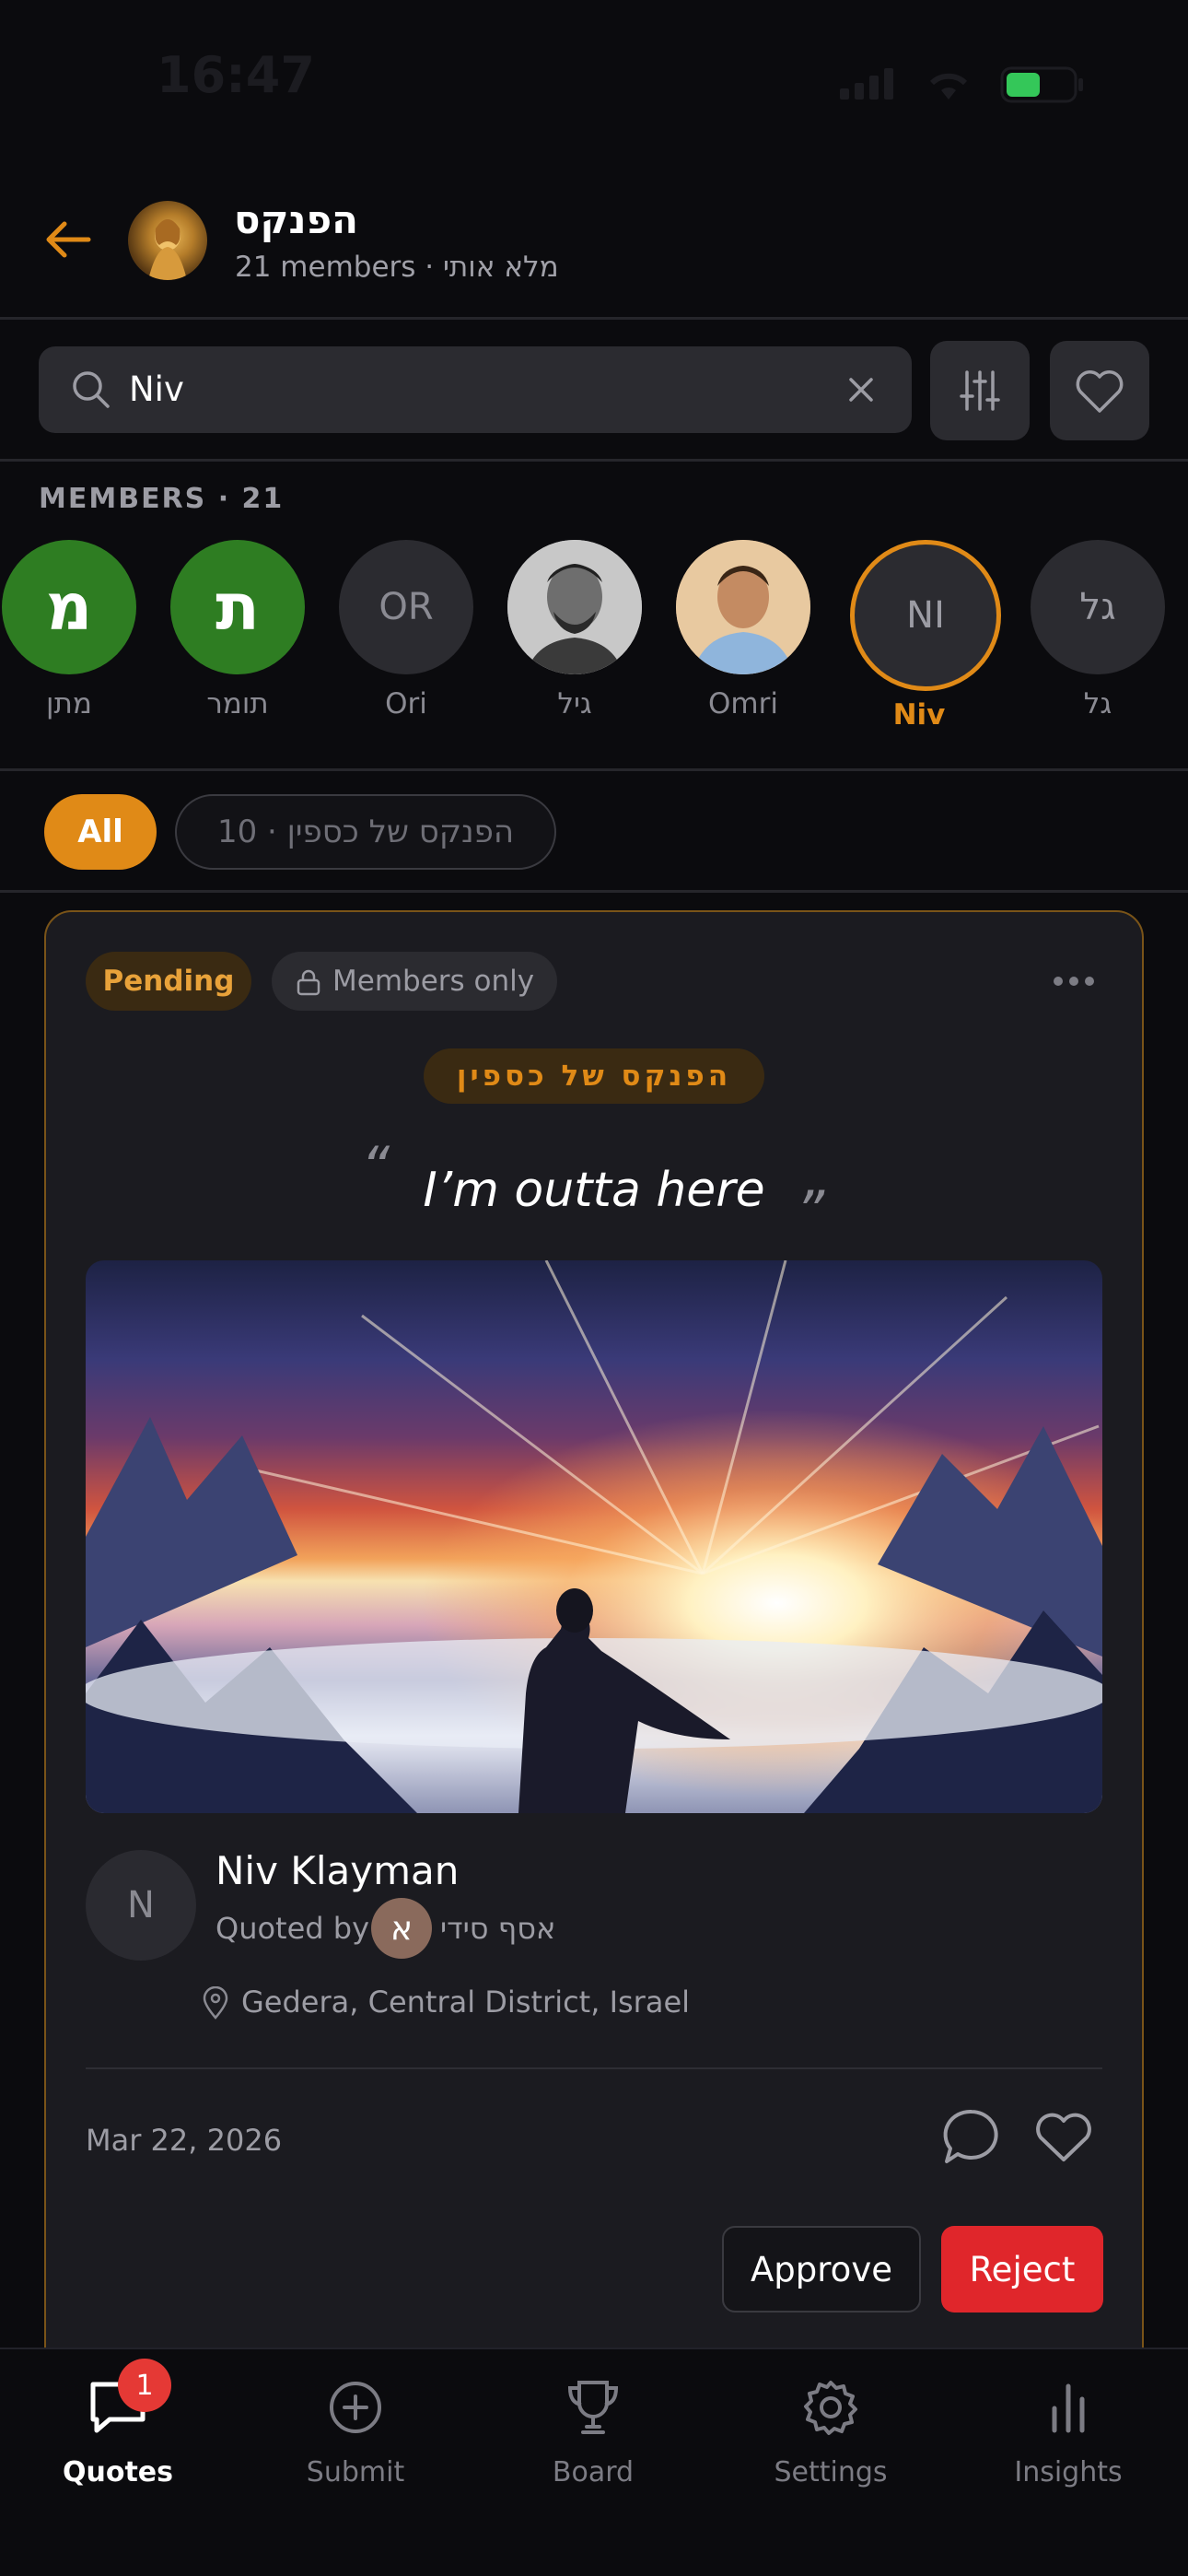 The image size is (1188, 2576). What do you see at coordinates (237, 703) in the screenshot?
I see `member-name: תומר` at bounding box center [237, 703].